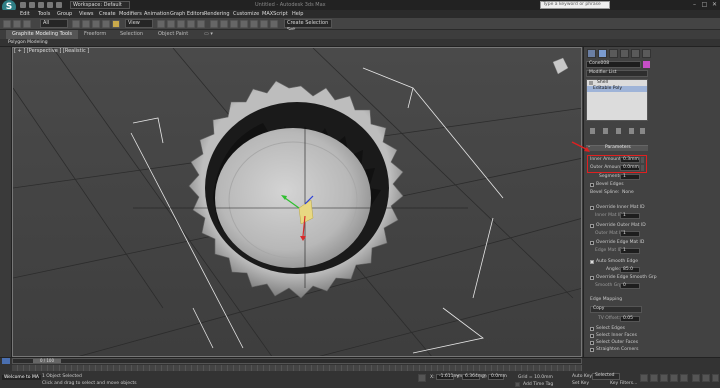  I want to click on time-tag-icon, so click(517, 384).